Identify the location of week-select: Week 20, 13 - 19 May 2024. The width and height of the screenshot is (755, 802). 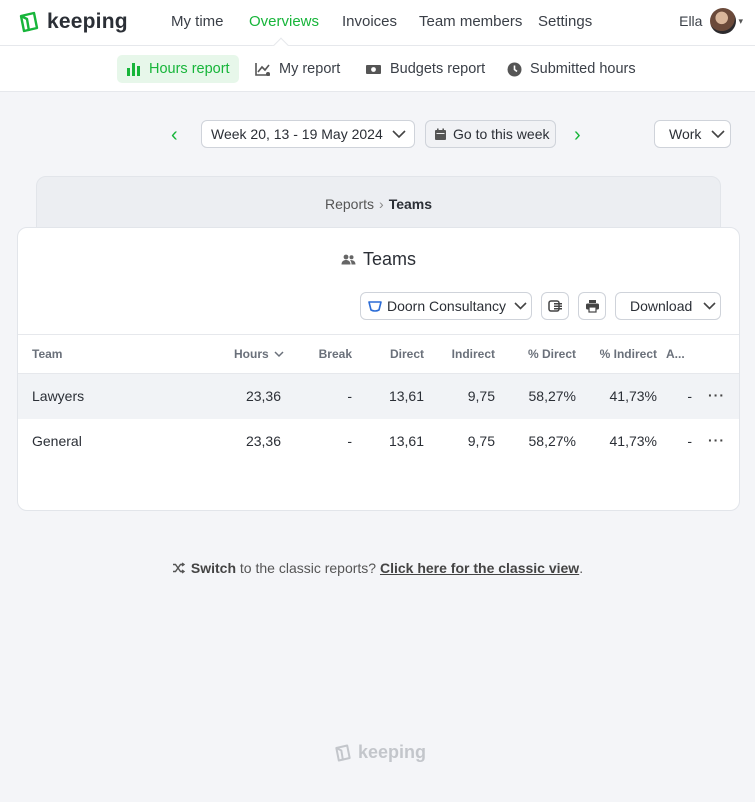
(308, 134).